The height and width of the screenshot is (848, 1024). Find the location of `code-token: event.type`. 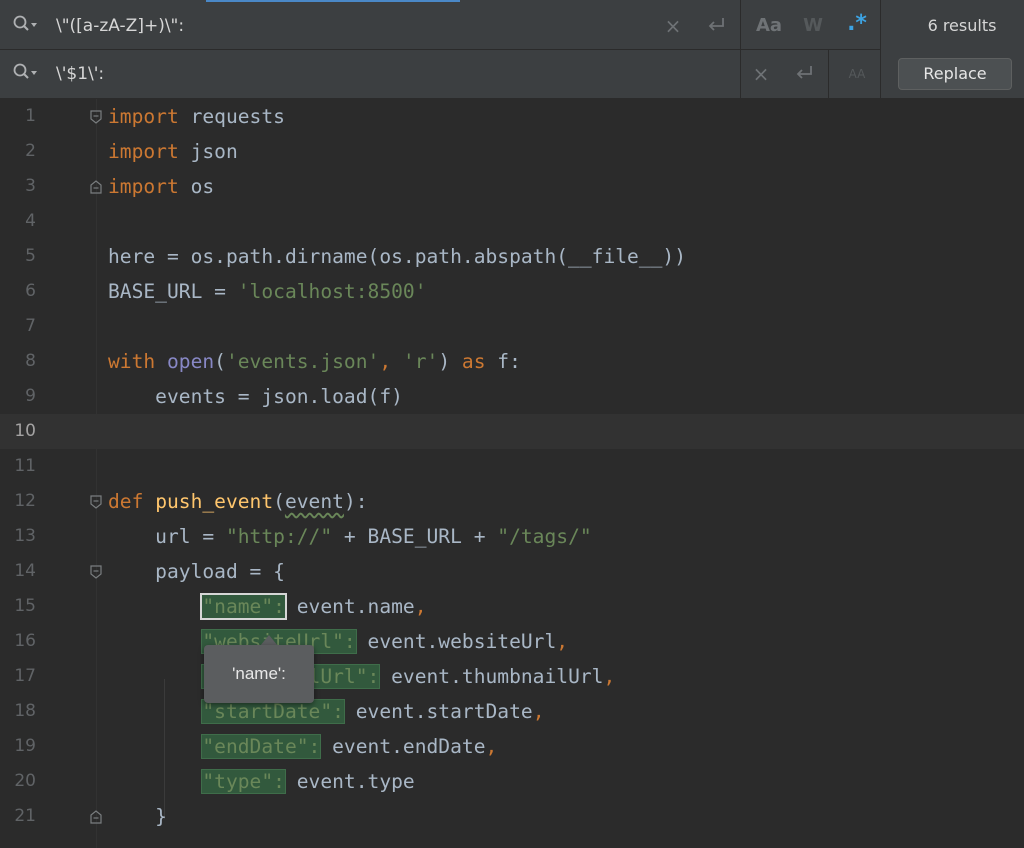

code-token: event.type is located at coordinates (349, 781).